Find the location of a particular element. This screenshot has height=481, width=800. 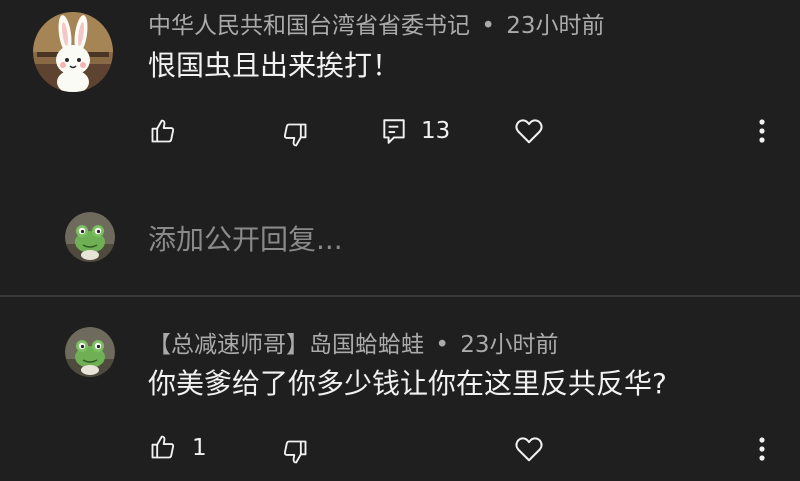

comment-author: 【总减速师哥】岛国蛤蛤蛙 is located at coordinates (286, 345).